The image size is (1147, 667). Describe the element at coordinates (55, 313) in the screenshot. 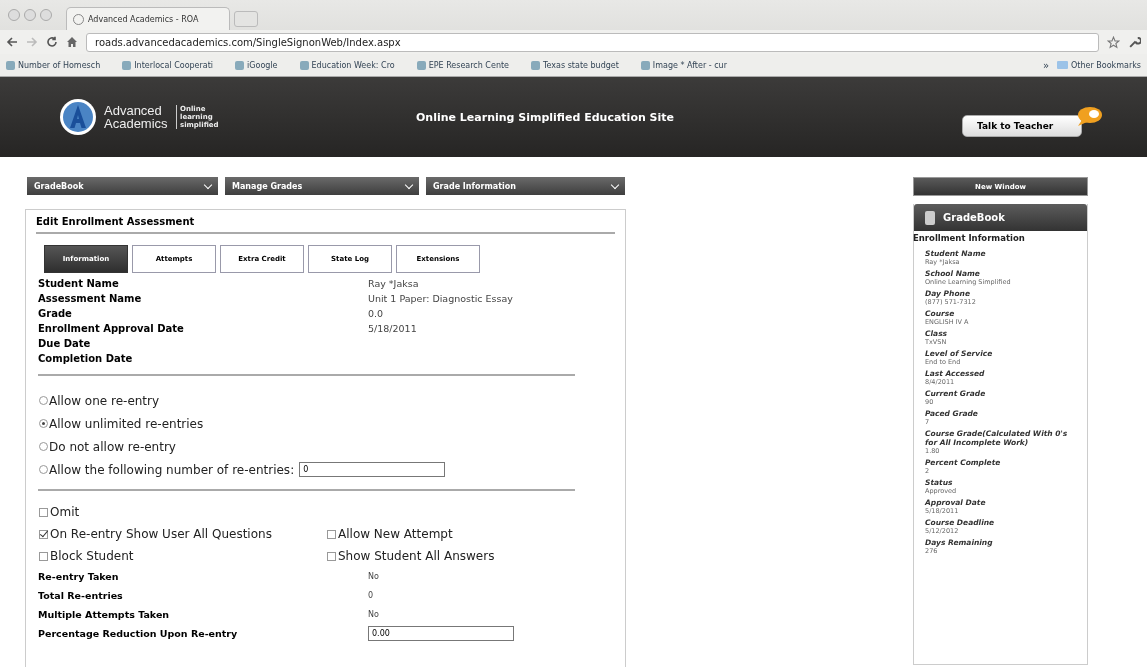

I see `field-label: Grade` at that location.